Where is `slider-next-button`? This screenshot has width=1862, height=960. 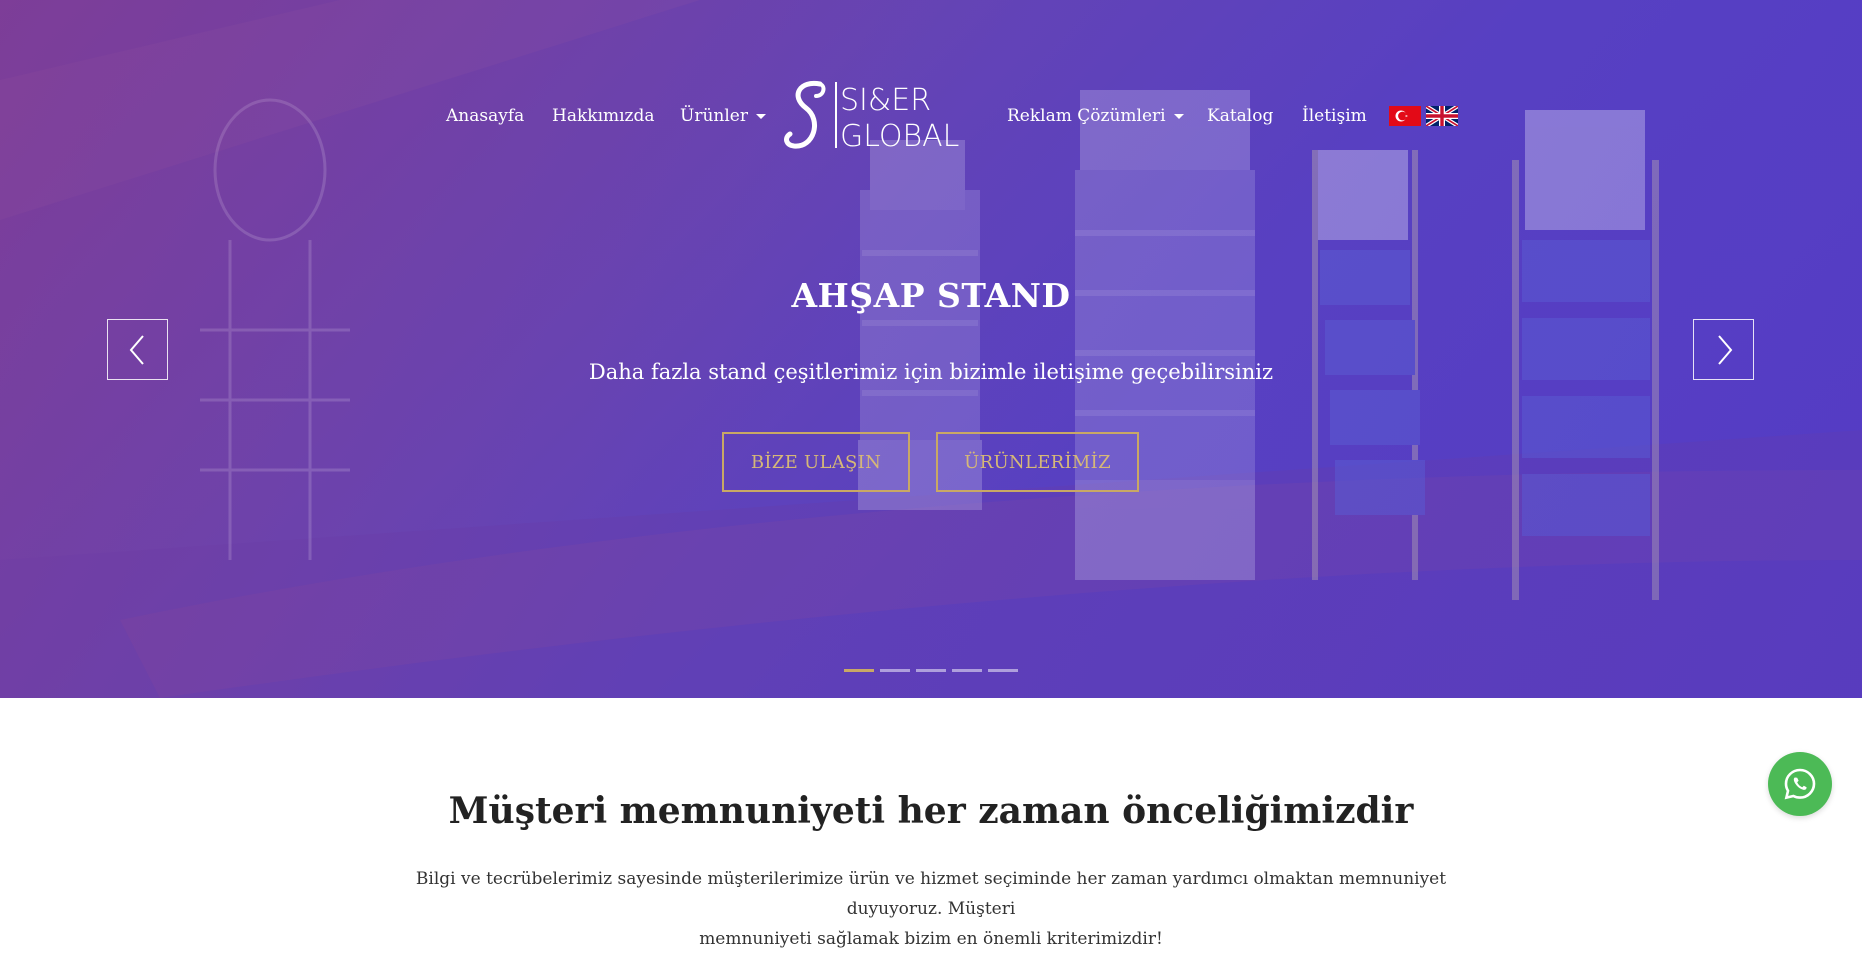
slider-next-button is located at coordinates (1723, 349).